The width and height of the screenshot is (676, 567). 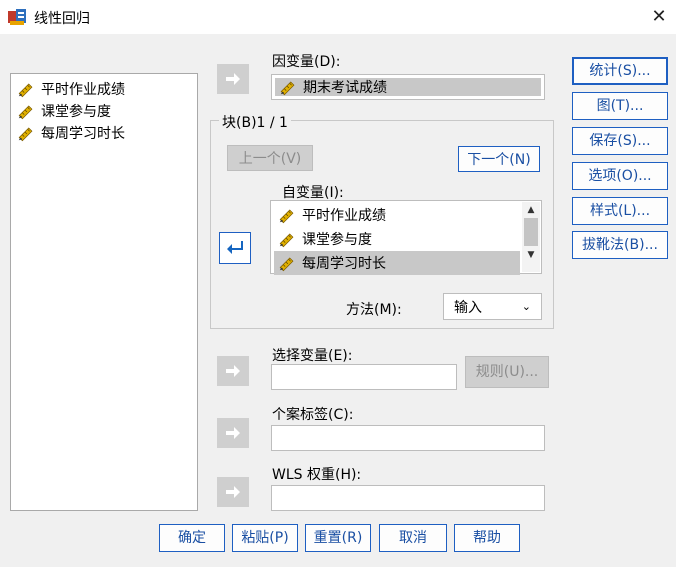 I want to click on method-select: 输入 ⌄, so click(x=492, y=306).